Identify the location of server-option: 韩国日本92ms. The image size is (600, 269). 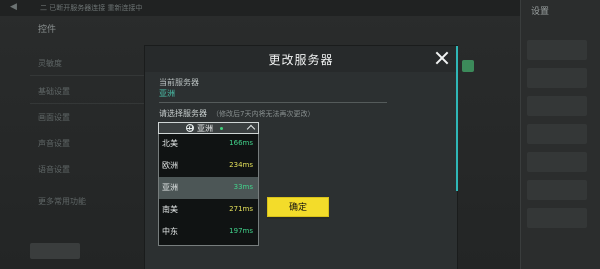
(208, 244).